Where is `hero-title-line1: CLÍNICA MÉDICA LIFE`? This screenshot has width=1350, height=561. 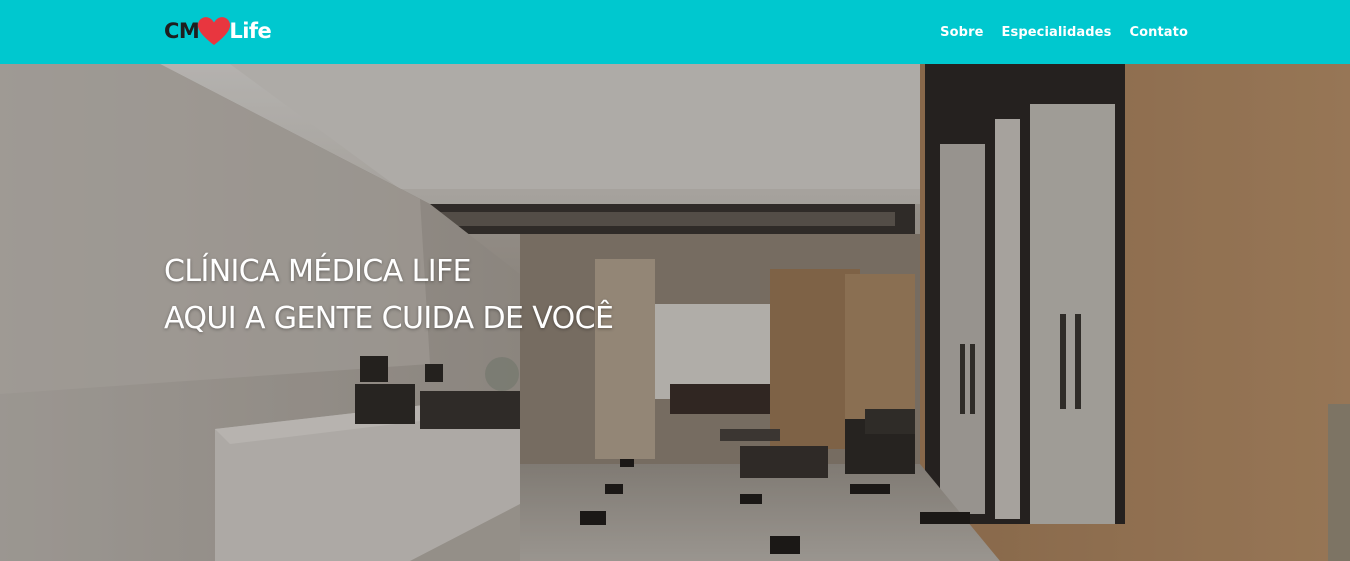 hero-title-line1: CLÍNICA MÉDICA LIFE is located at coordinates (318, 271).